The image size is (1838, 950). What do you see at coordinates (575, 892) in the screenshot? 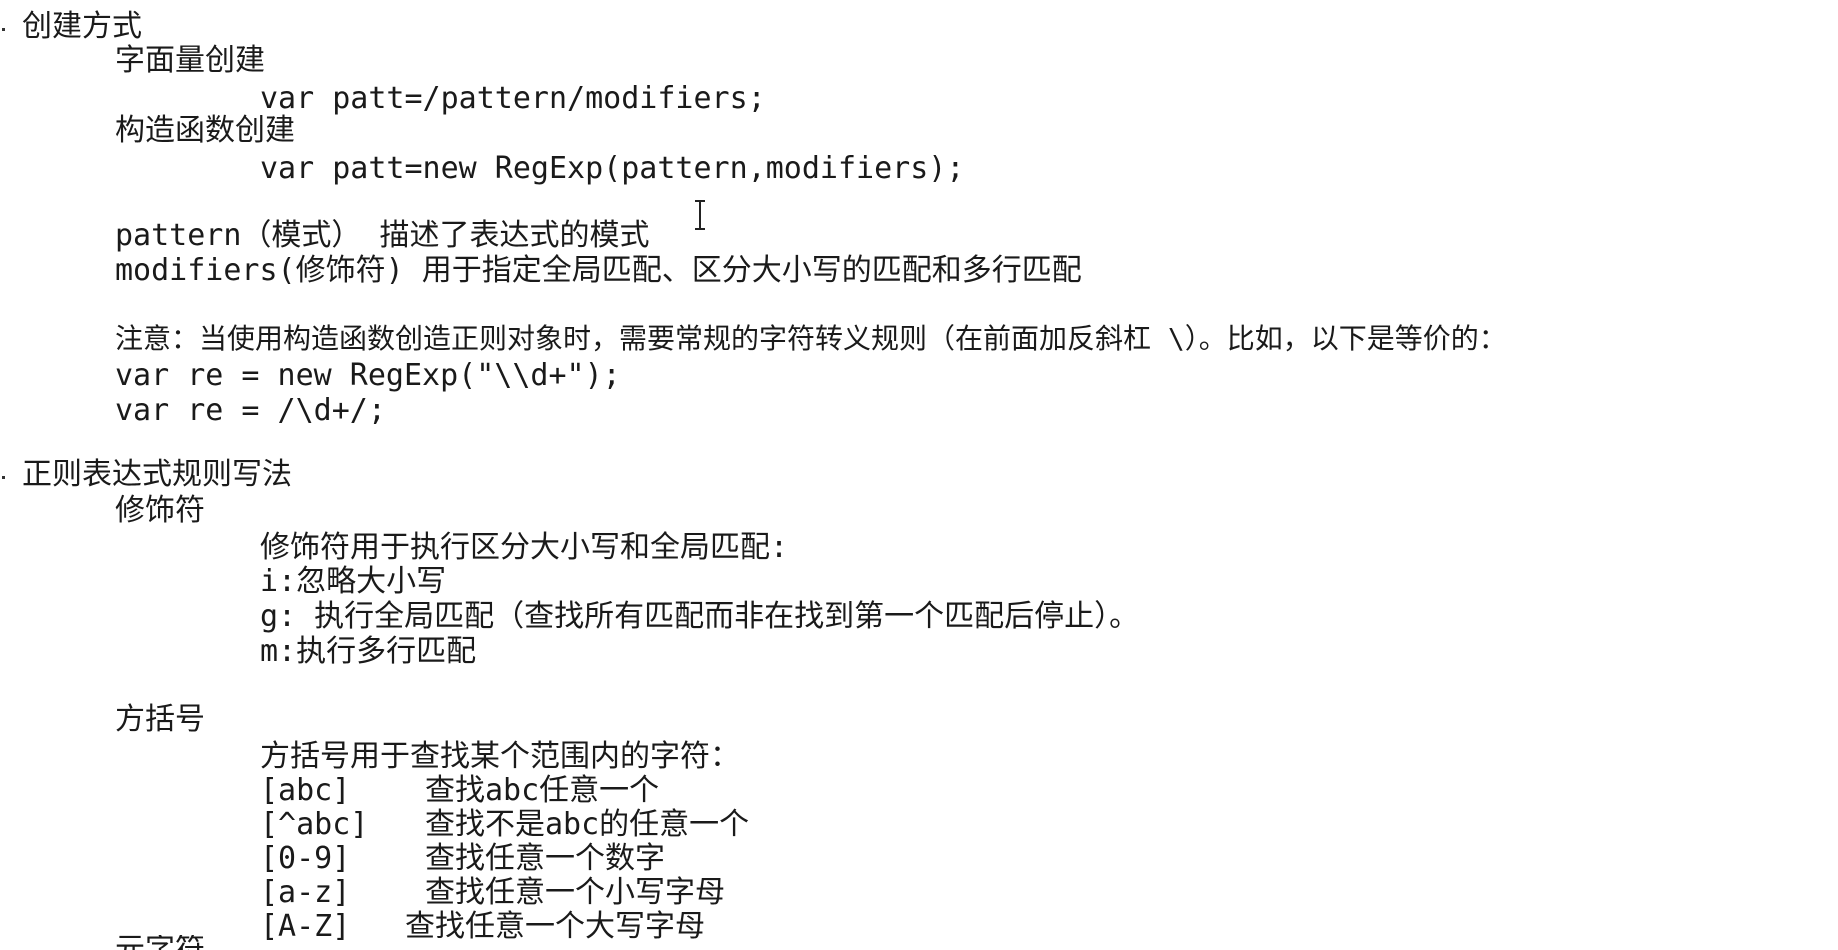
I see `bracket-desc: 查找任意一个小写字母` at bounding box center [575, 892].